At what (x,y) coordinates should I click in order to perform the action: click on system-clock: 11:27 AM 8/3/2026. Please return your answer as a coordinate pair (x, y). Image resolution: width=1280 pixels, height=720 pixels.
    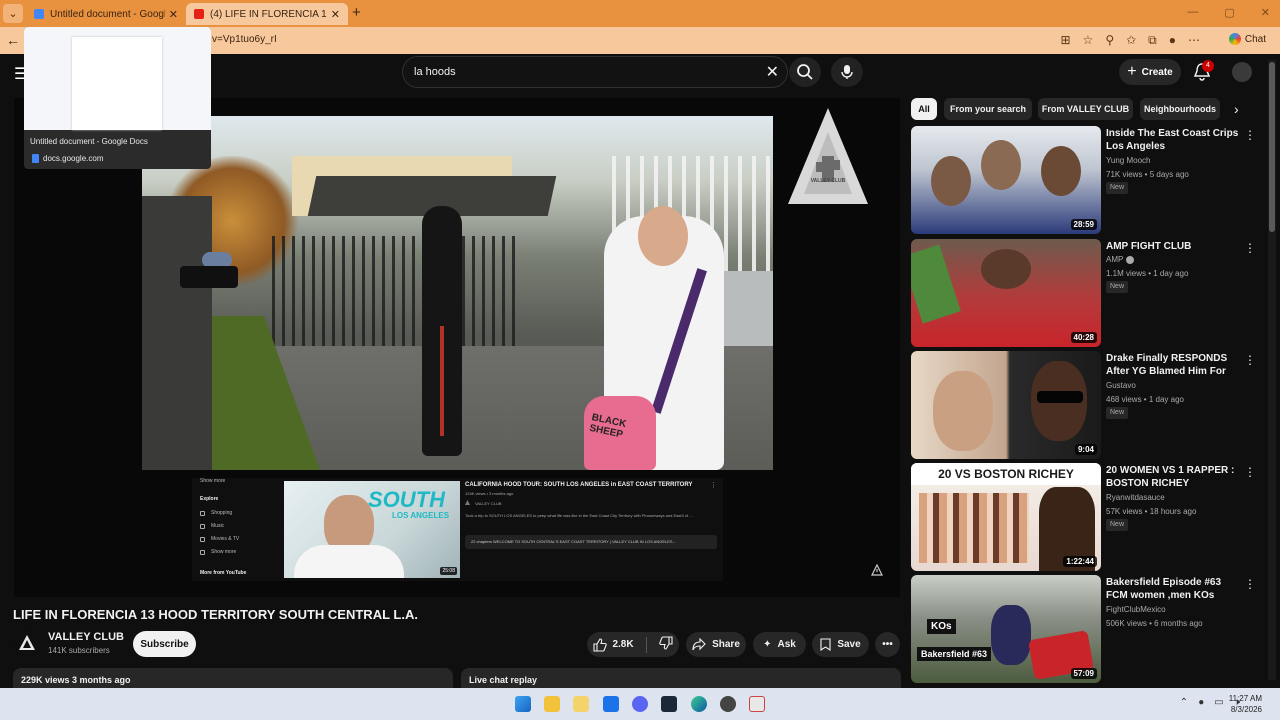
    Looking at the image, I should click on (1245, 704).